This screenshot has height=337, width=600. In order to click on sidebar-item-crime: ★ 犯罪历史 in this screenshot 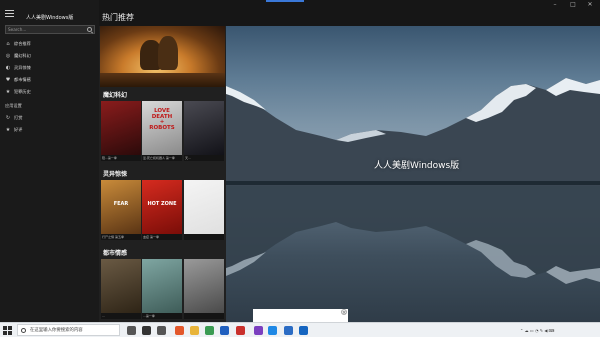, I will do `click(49, 92)`.